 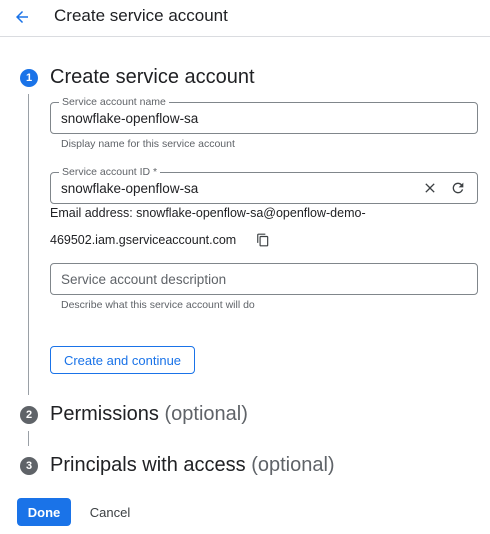 I want to click on service-account-name-hint: Display name for this service account, so click(x=148, y=144).